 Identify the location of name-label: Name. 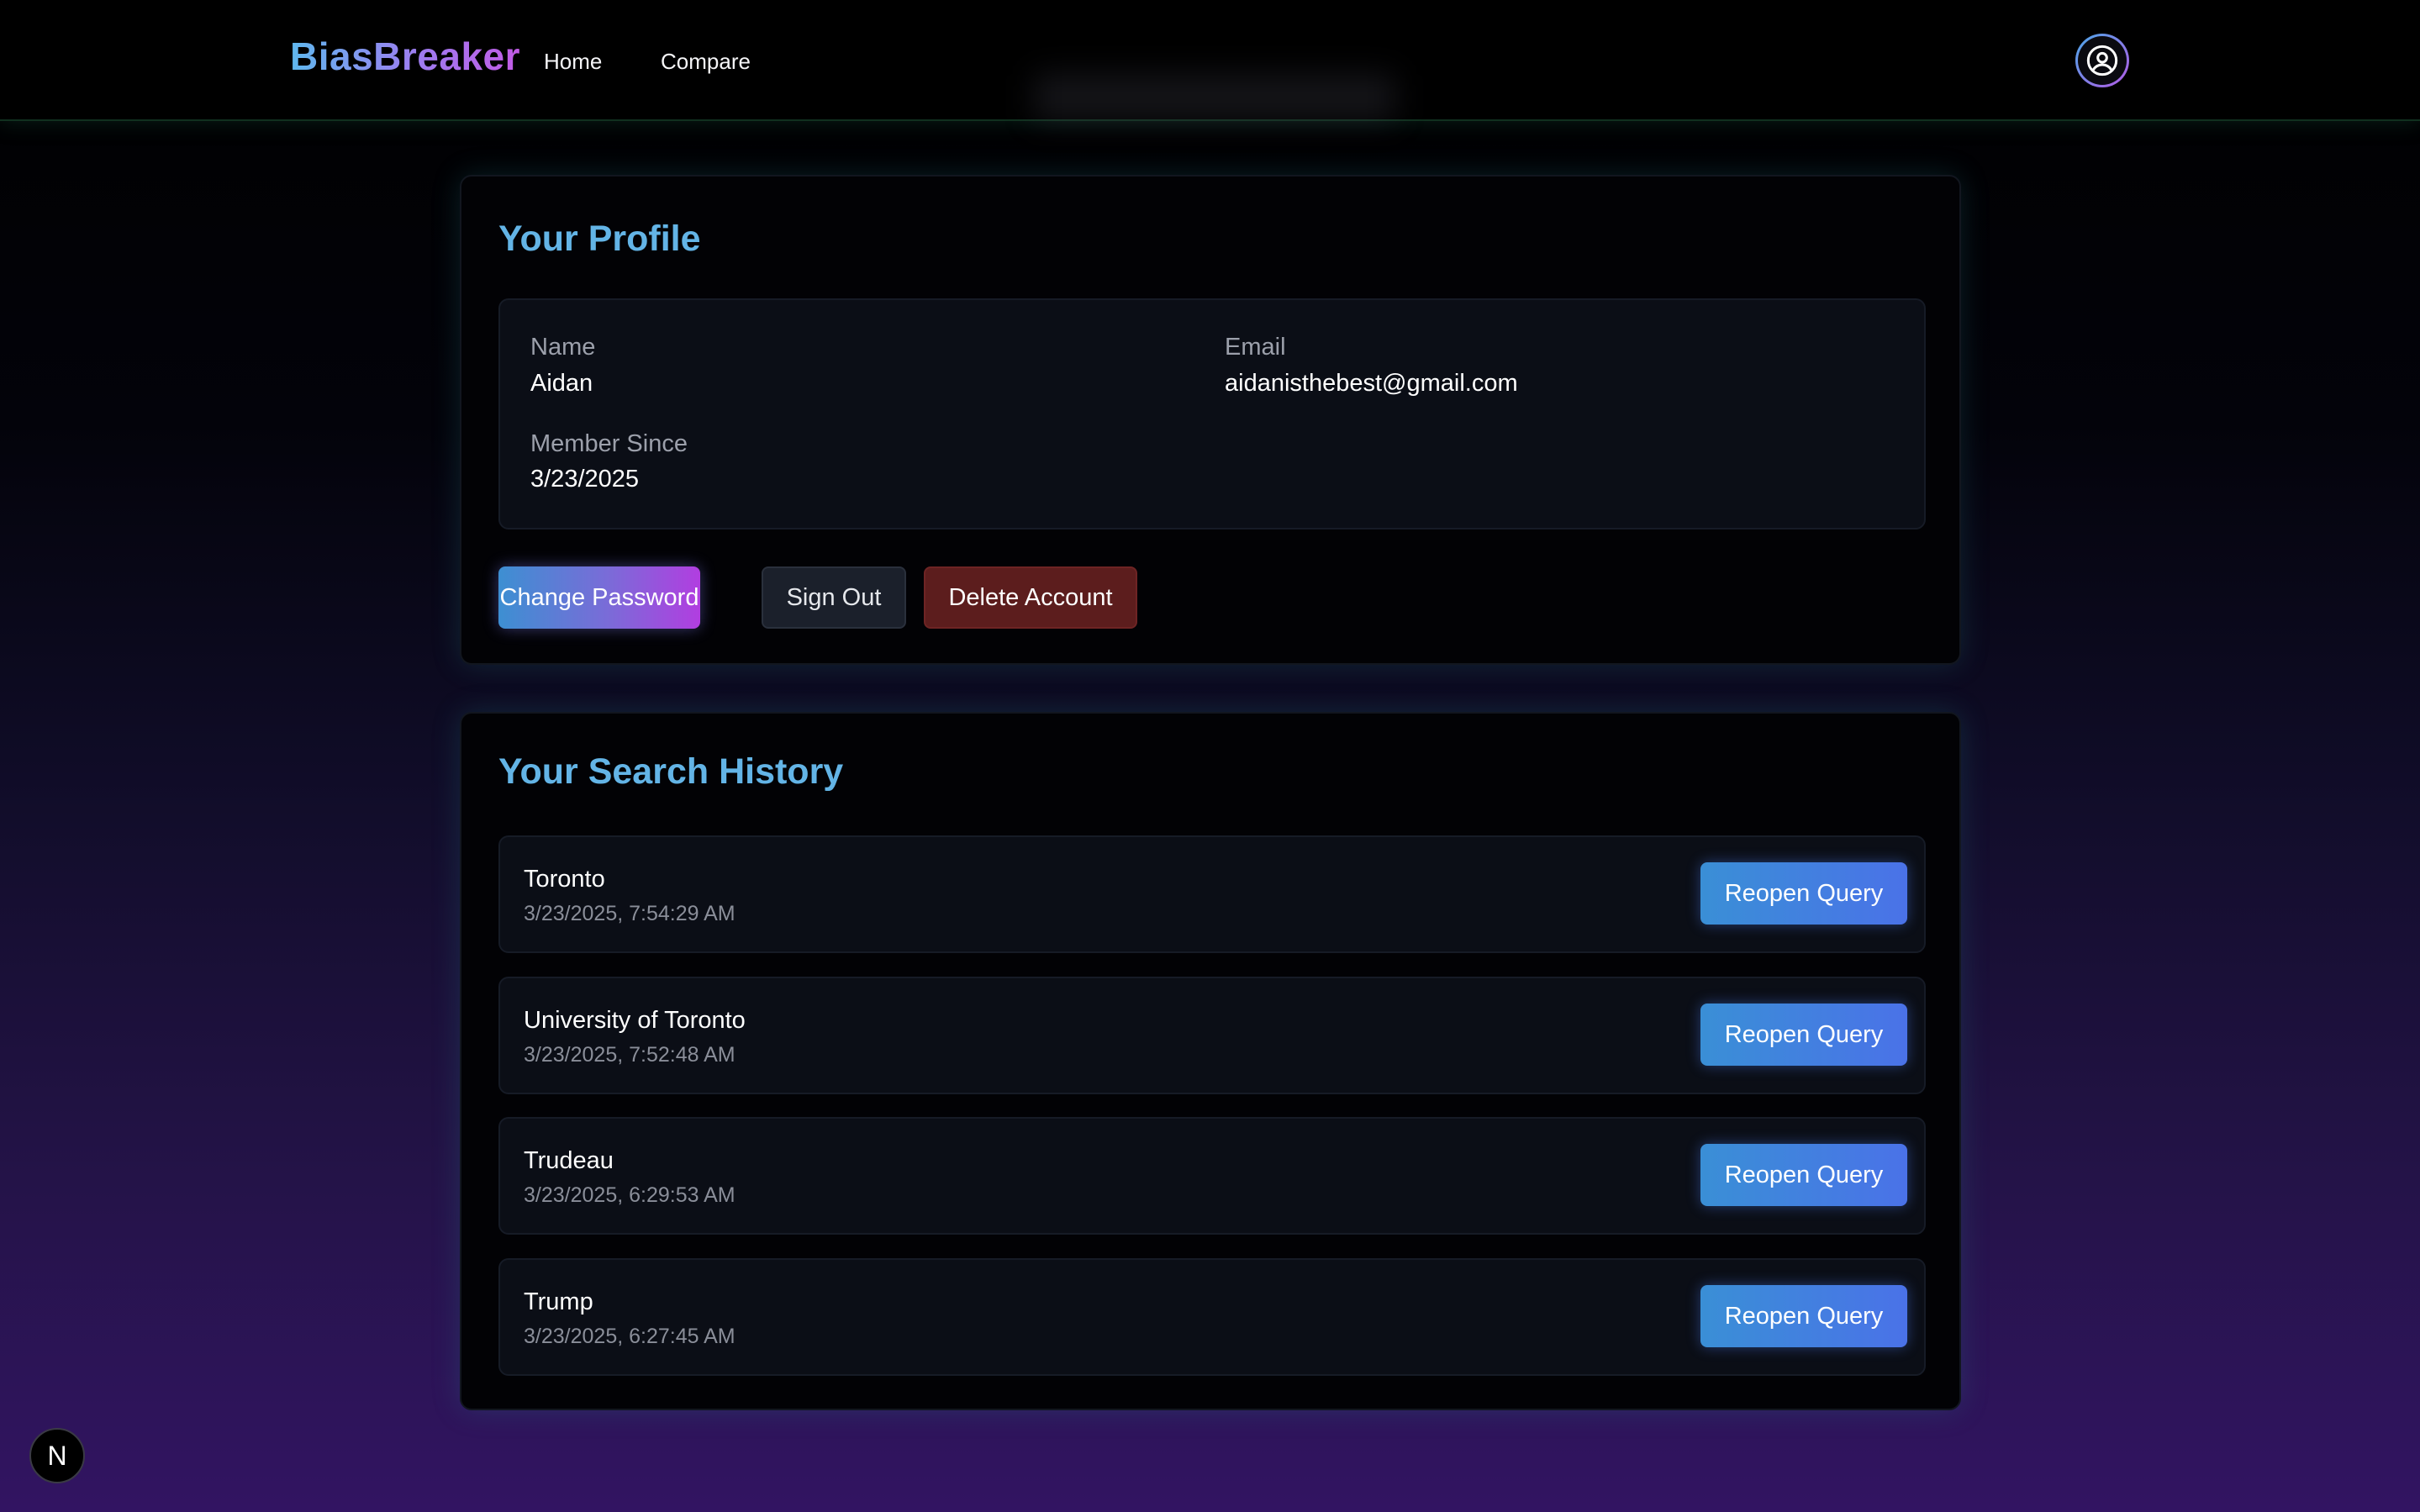
(563, 347).